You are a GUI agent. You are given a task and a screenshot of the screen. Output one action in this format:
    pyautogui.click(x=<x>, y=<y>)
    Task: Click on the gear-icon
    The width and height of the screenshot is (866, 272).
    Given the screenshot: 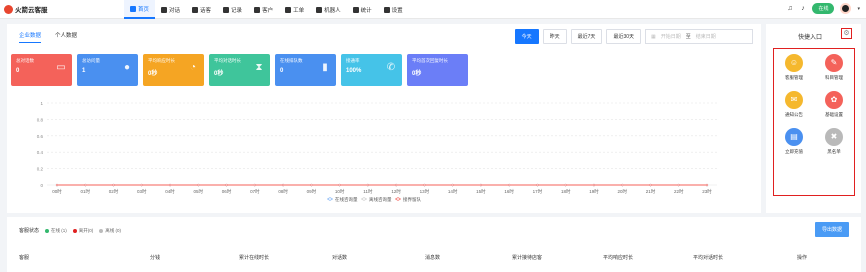 What is the action you would take?
    pyautogui.click(x=386, y=9)
    